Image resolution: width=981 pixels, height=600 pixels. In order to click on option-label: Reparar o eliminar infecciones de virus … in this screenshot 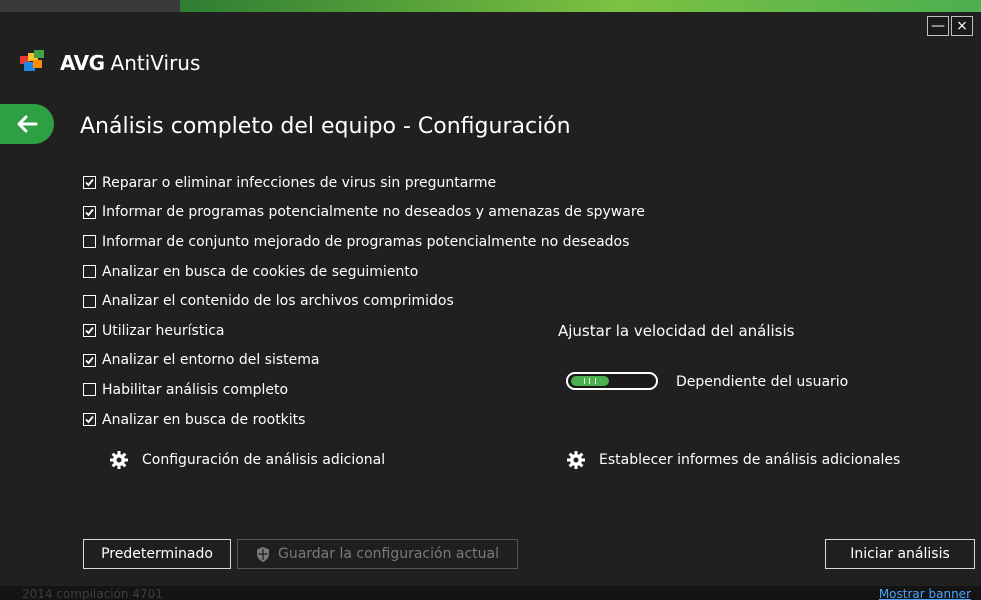, I will do `click(299, 182)`.